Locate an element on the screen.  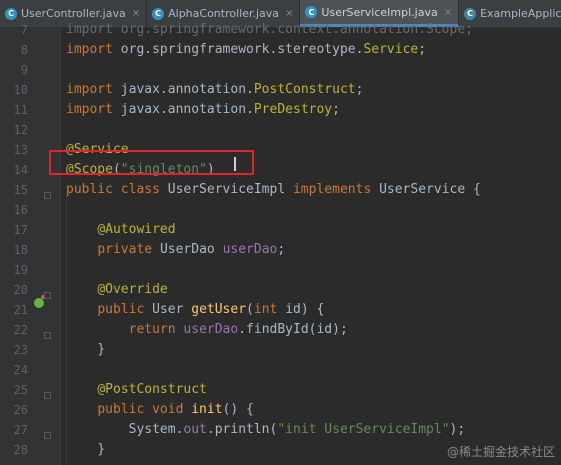
line-number: 8 is located at coordinates (24, 50).